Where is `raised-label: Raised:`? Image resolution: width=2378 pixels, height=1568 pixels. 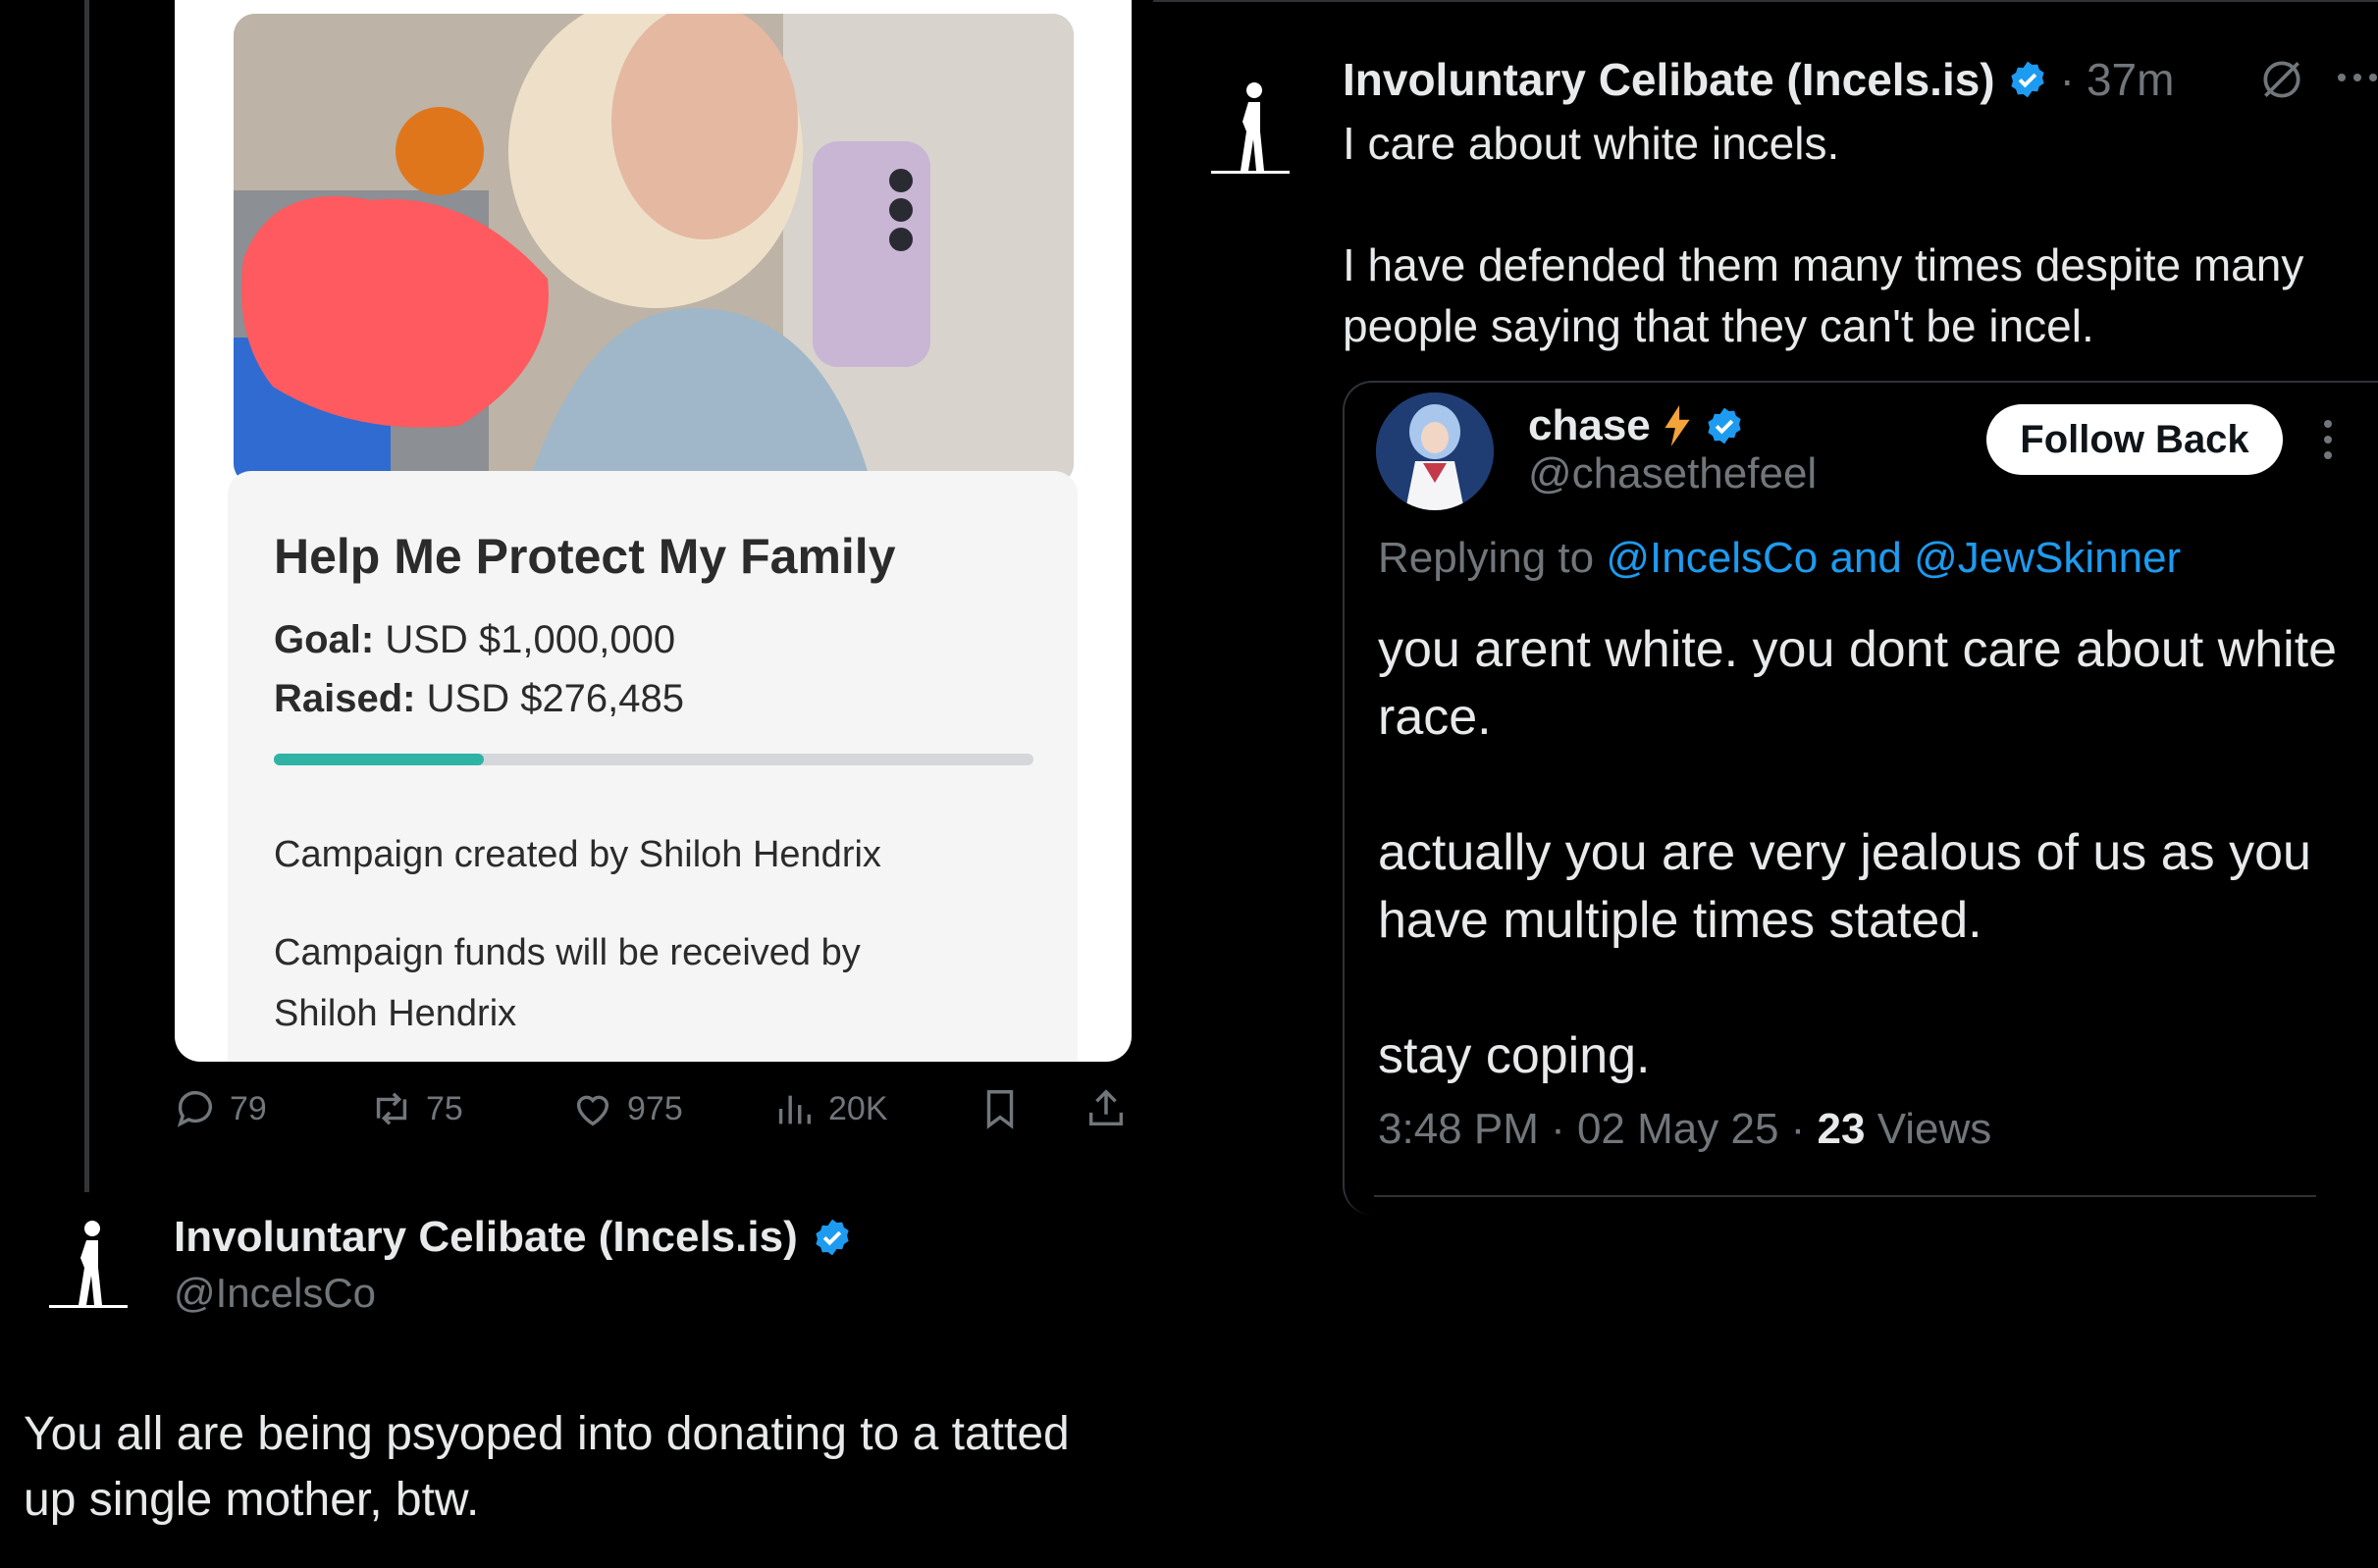
raised-label: Raised: is located at coordinates (345, 699).